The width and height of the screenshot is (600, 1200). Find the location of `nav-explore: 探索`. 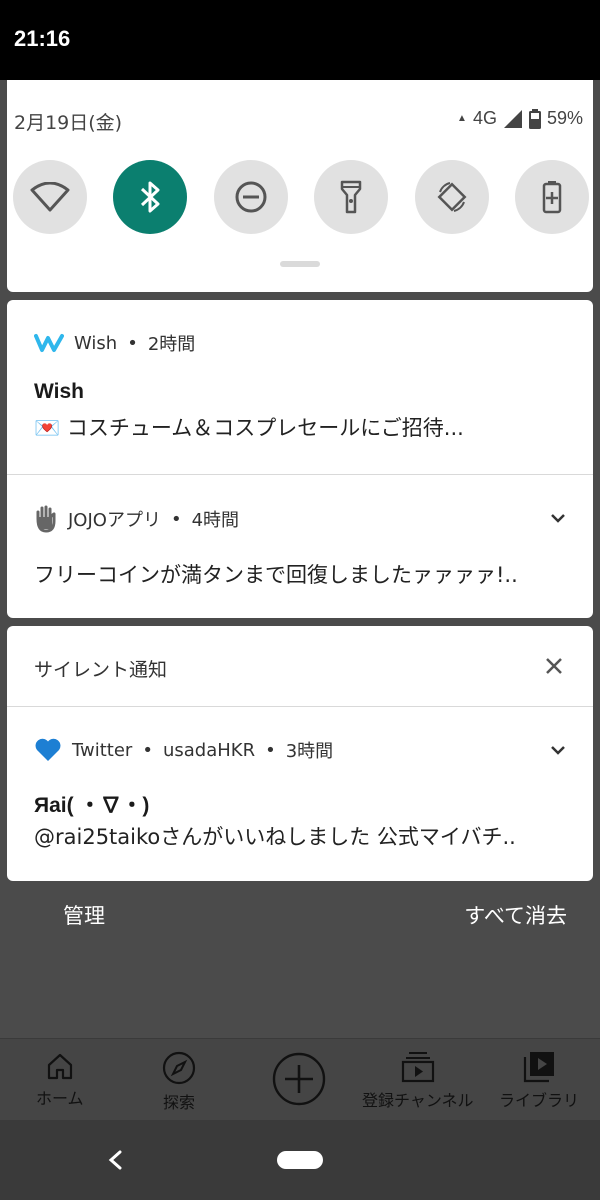

nav-explore: 探索 is located at coordinates (179, 1082).